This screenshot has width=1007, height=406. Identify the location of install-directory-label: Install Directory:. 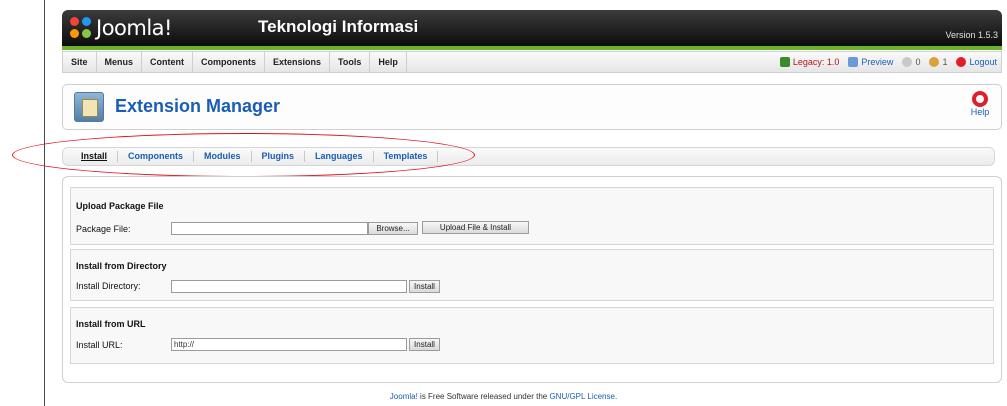
(108, 286).